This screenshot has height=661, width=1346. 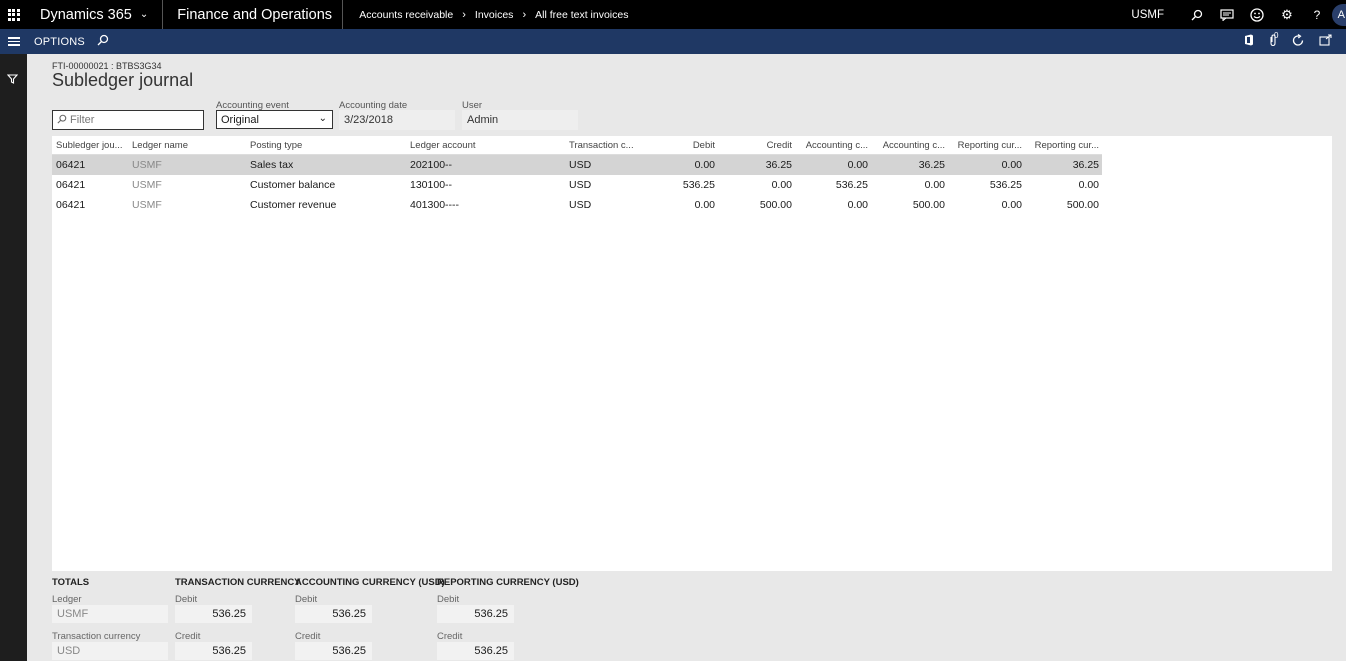 I want to click on user-field: Admin, so click(x=520, y=120).